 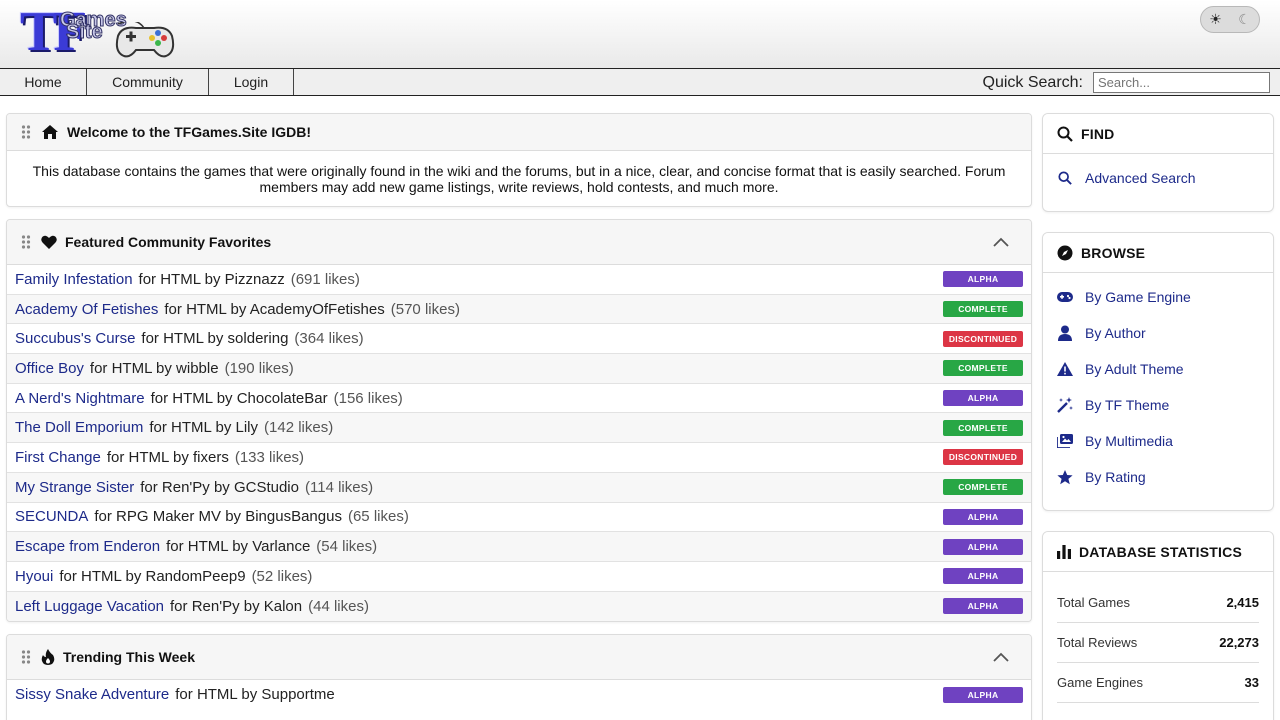 I want to click on game-meta: for HTML by Varlance, so click(x=238, y=547).